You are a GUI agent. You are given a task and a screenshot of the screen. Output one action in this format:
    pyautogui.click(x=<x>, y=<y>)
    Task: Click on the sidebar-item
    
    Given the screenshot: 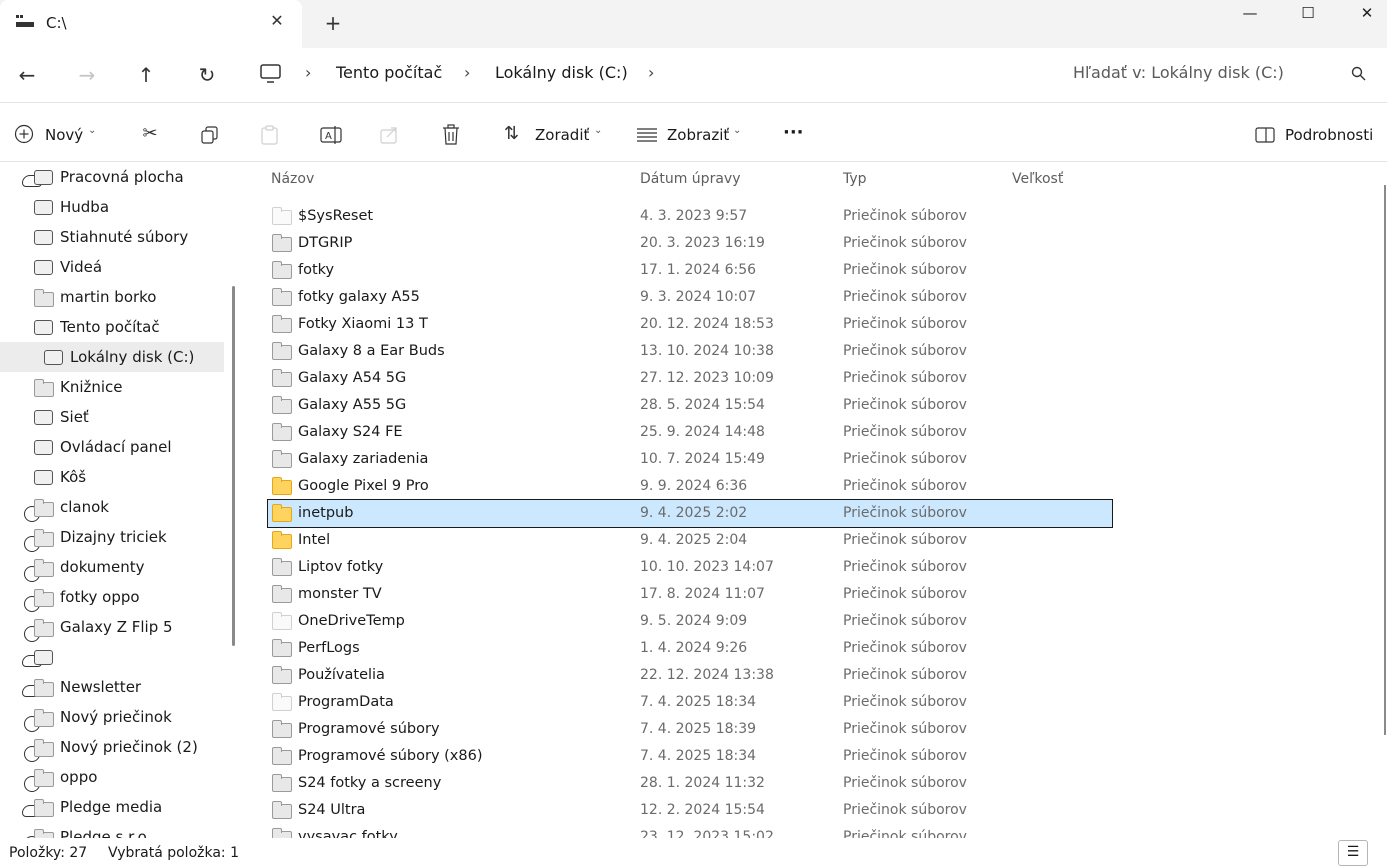 What is the action you would take?
    pyautogui.click(x=112, y=657)
    